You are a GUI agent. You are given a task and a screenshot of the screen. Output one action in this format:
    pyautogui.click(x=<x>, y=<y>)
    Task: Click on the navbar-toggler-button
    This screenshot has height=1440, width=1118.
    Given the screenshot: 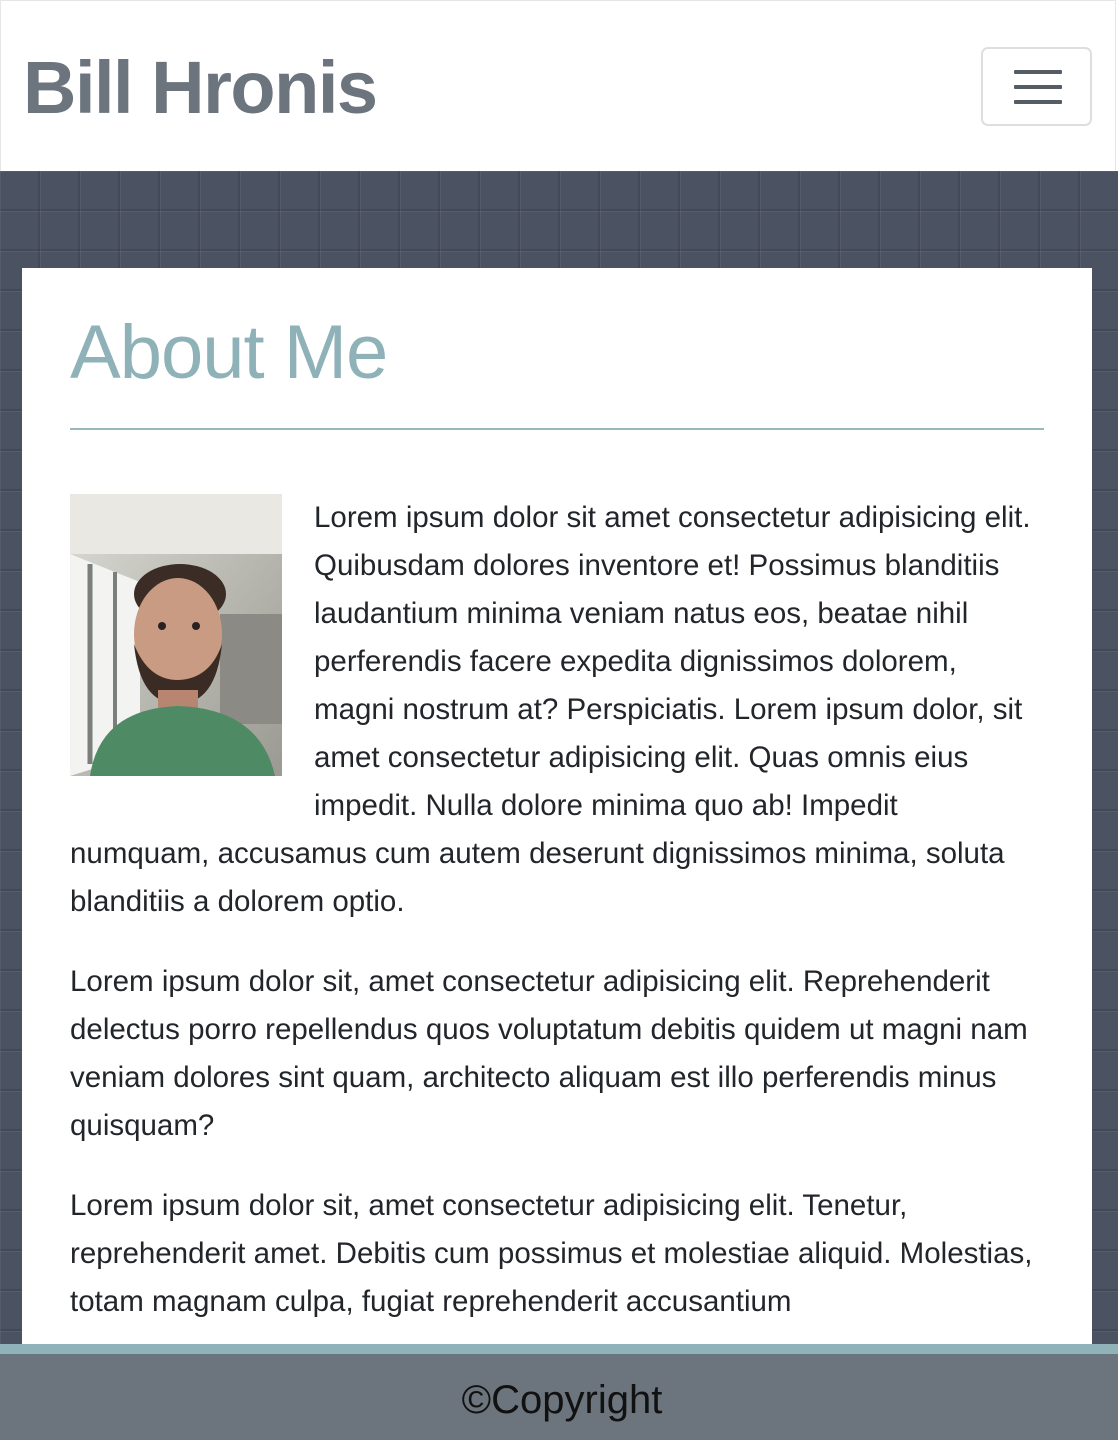 What is the action you would take?
    pyautogui.click(x=1036, y=86)
    